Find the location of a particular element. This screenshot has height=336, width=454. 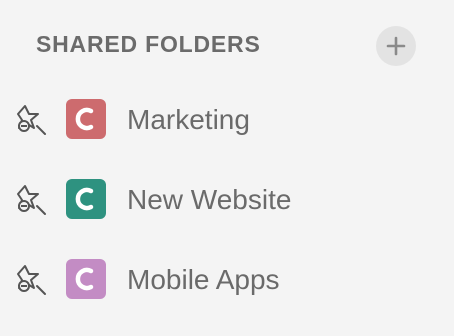

shared-folders-header: SHARED FOLDERS is located at coordinates (228, 46).